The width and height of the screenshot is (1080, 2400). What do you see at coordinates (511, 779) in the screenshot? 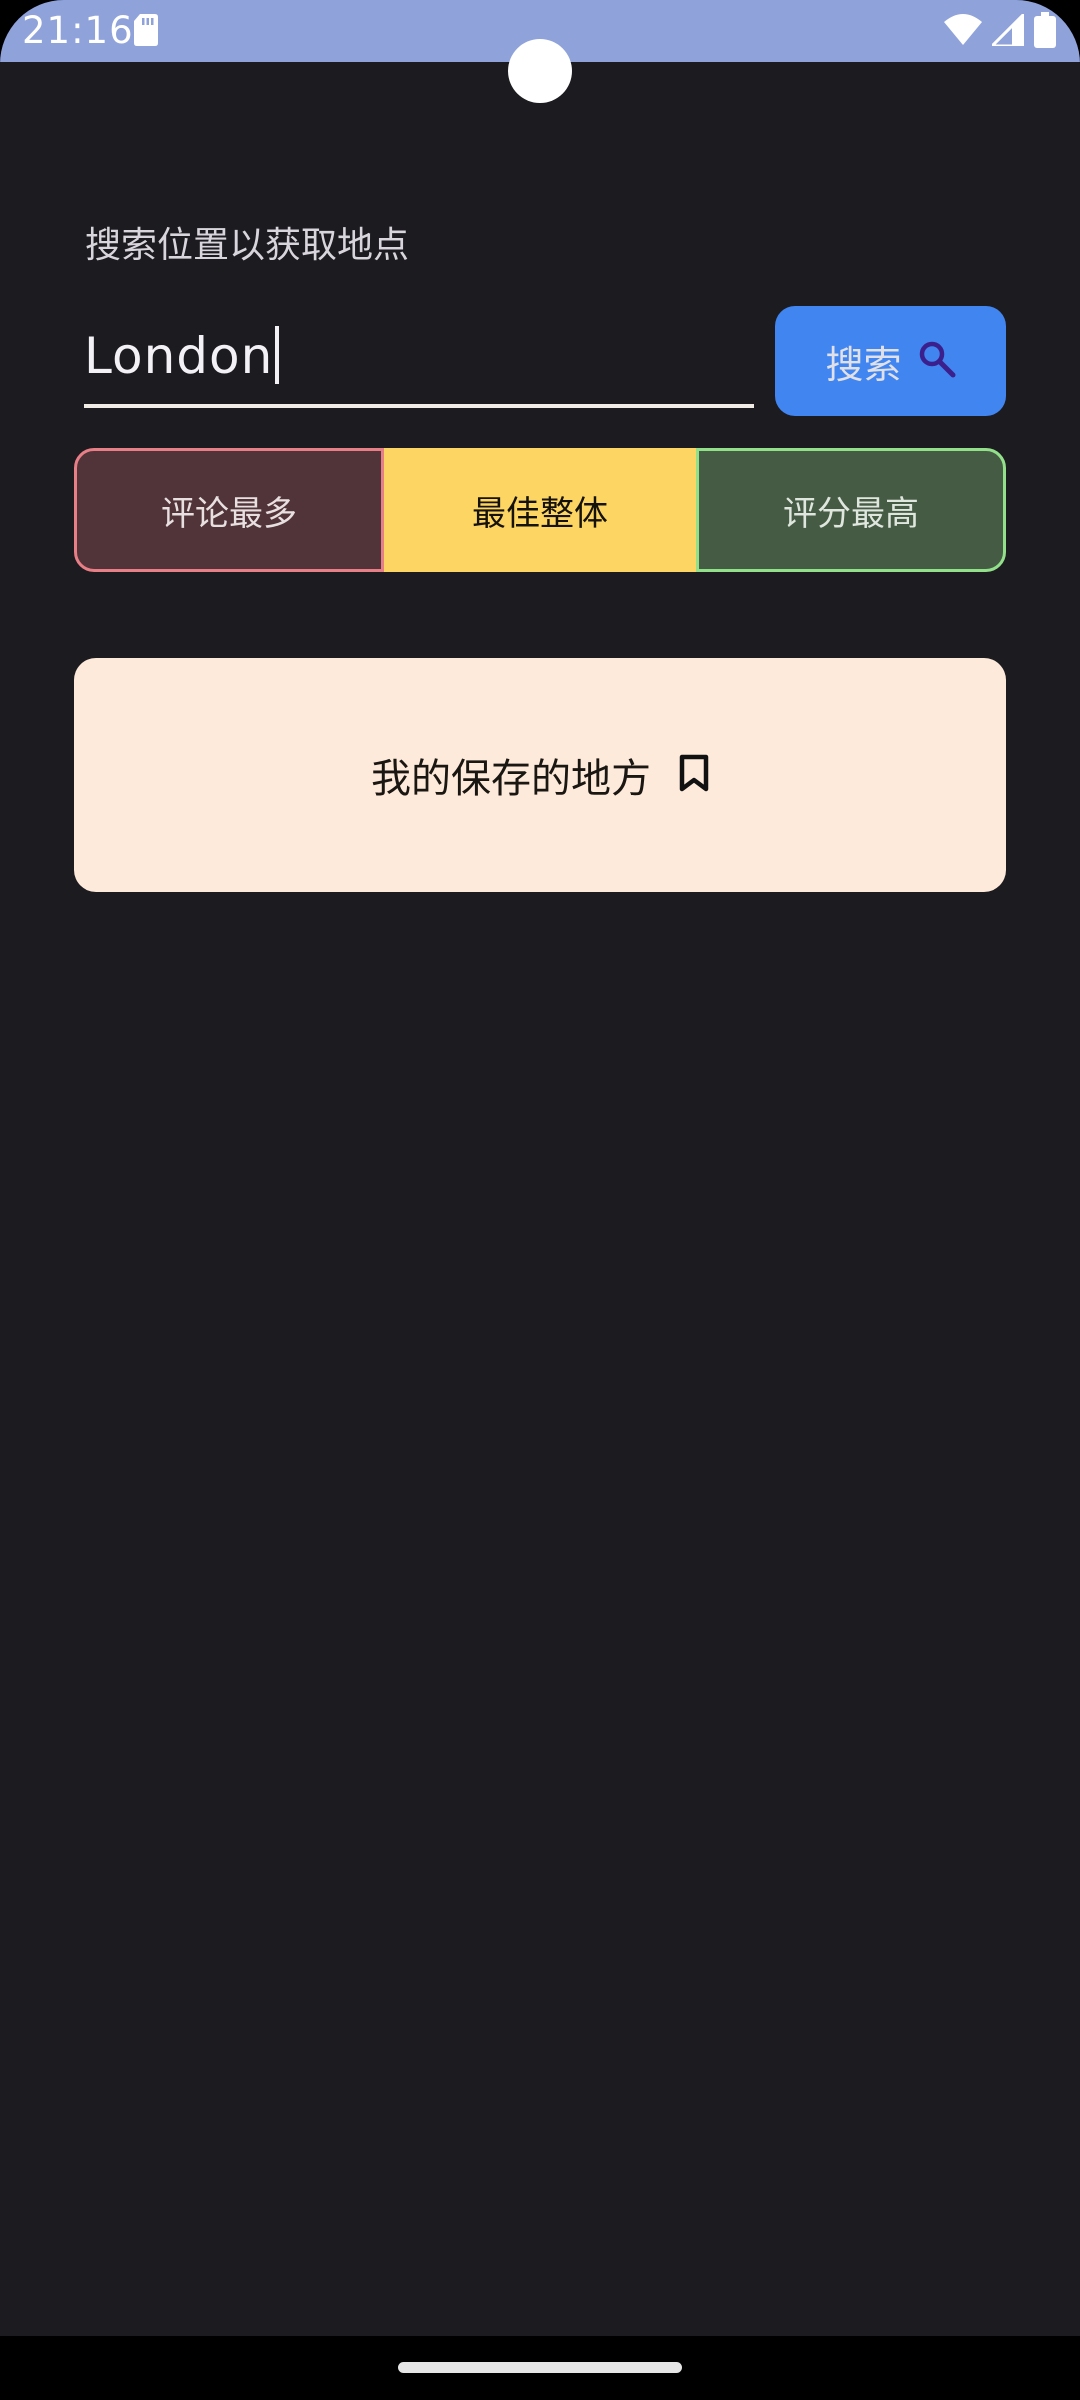
I see `saved-places-label: 我的保存的地方` at bounding box center [511, 779].